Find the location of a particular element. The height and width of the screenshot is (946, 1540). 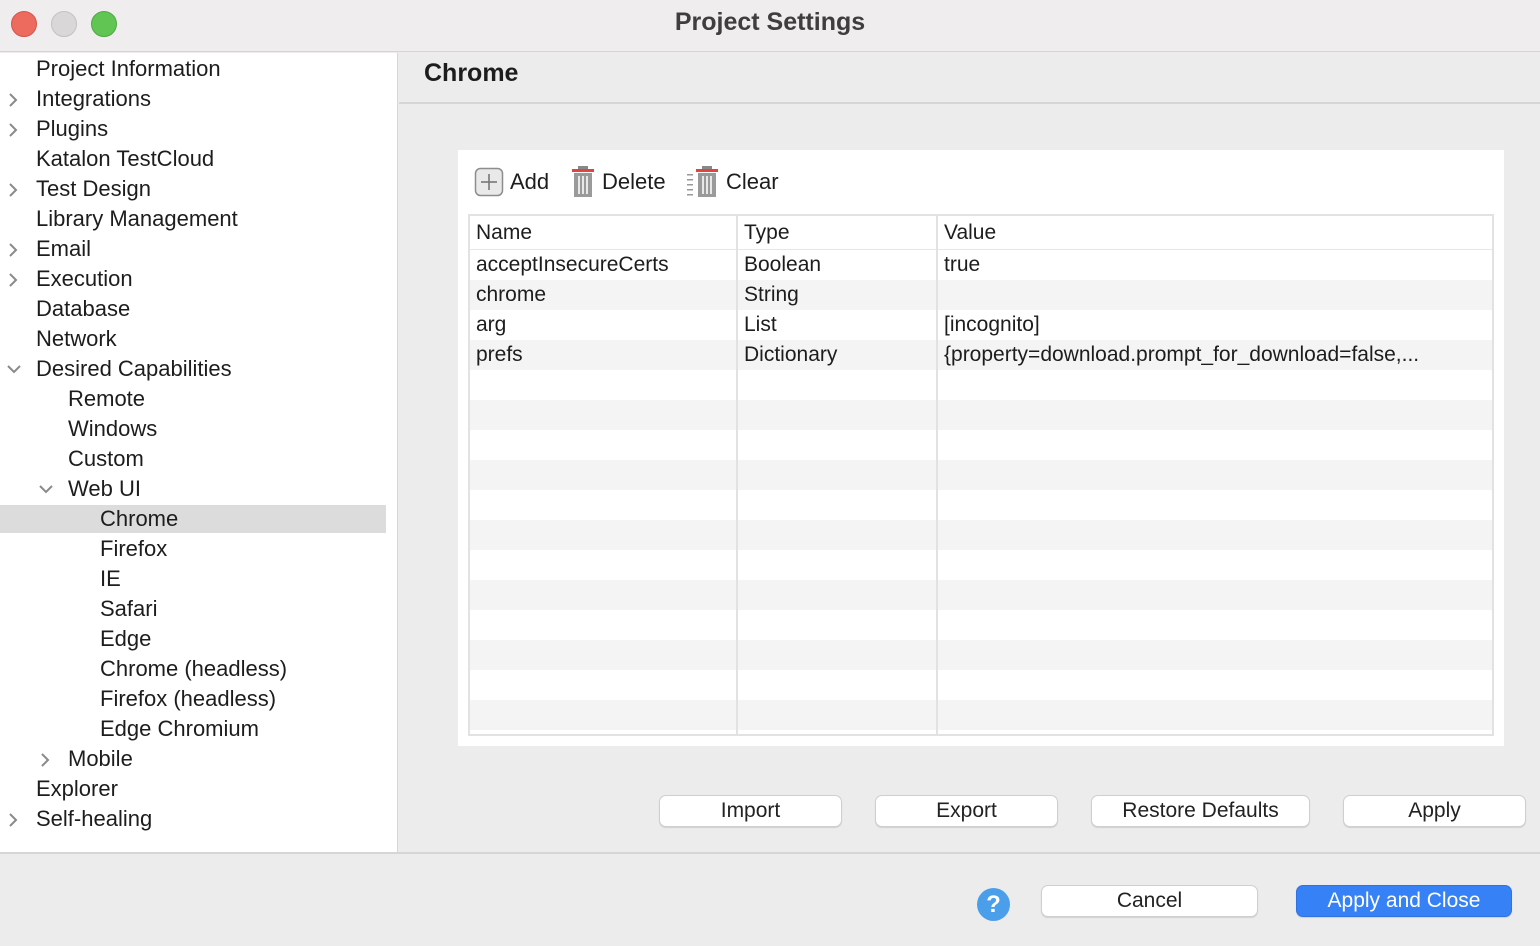

cell-type: List is located at coordinates (838, 325).